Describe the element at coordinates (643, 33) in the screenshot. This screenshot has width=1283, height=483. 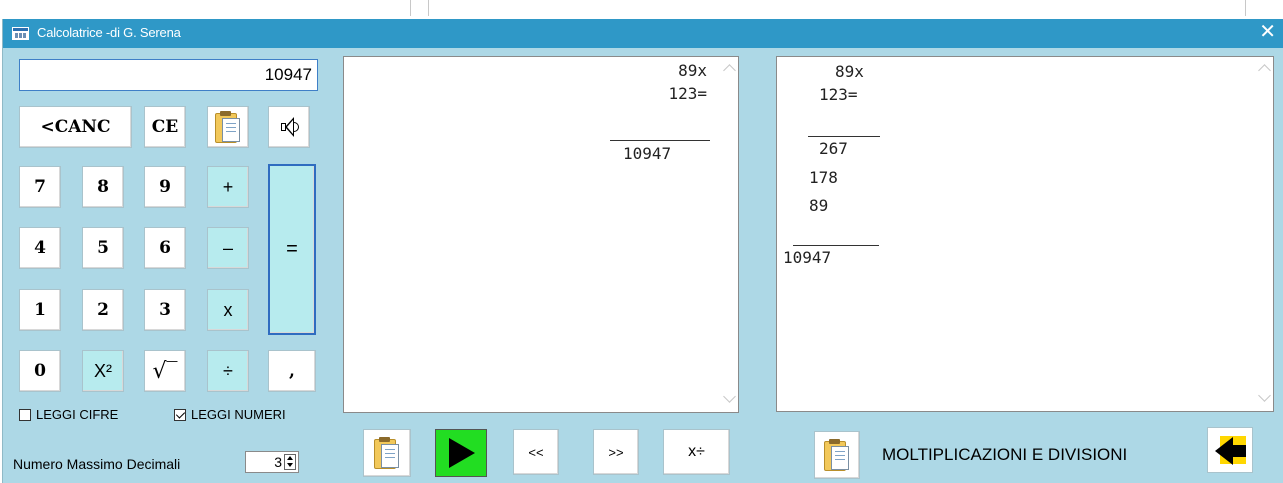
I see `title-bar: Calcolatrice -di G. Serena ✕` at that location.